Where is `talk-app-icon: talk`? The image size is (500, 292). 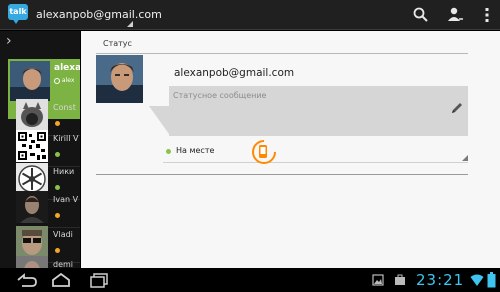
talk-app-icon: talk is located at coordinates (18, 15).